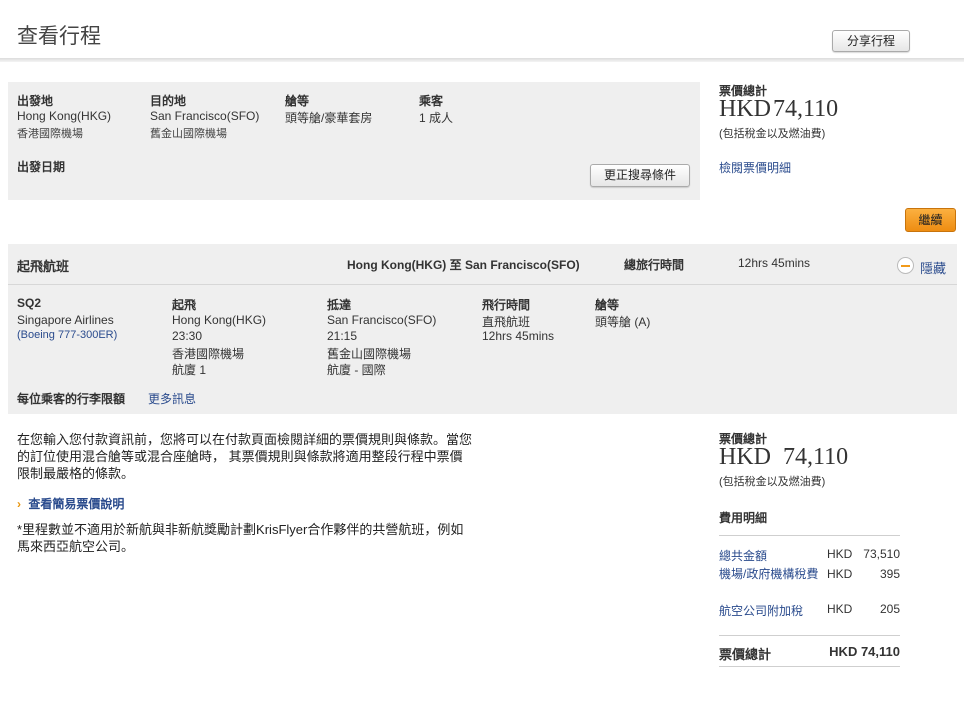 The image size is (964, 715). What do you see at coordinates (743, 555) in the screenshot?
I see `breakdown-row-base-label: 總共金額` at bounding box center [743, 555].